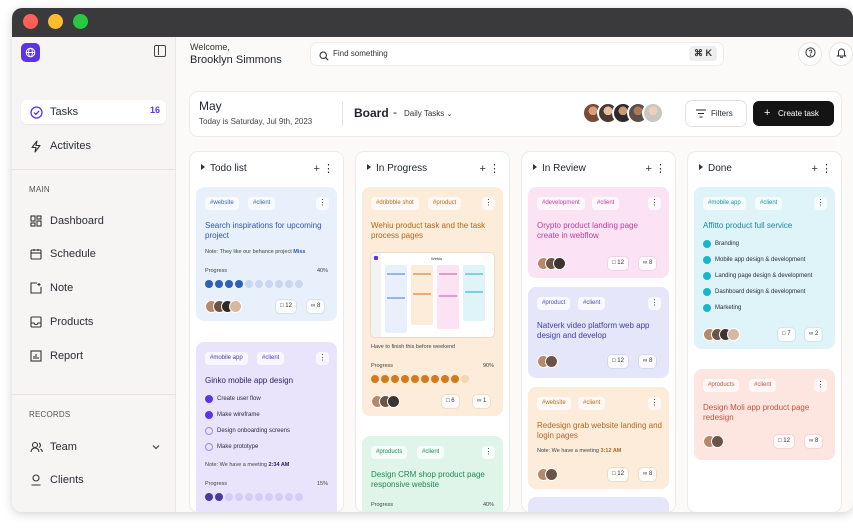 This screenshot has height=528, width=853. I want to click on column-title: Todo list, so click(224, 168).